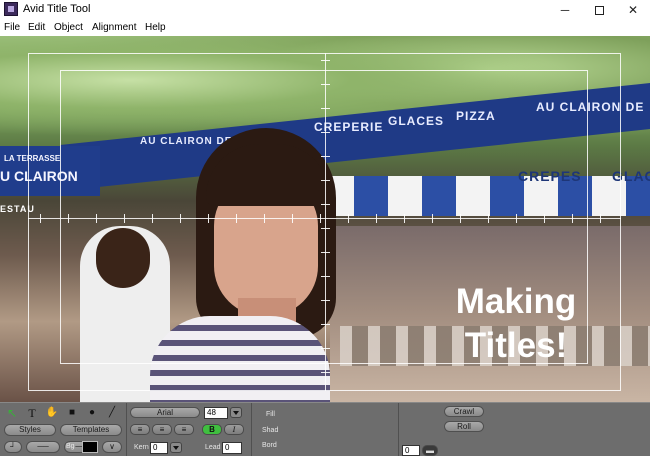 Image resolution: width=650 pixels, height=456 pixels. What do you see at coordinates (270, 414) in the screenshot?
I see `fill-label: Fill` at bounding box center [270, 414].